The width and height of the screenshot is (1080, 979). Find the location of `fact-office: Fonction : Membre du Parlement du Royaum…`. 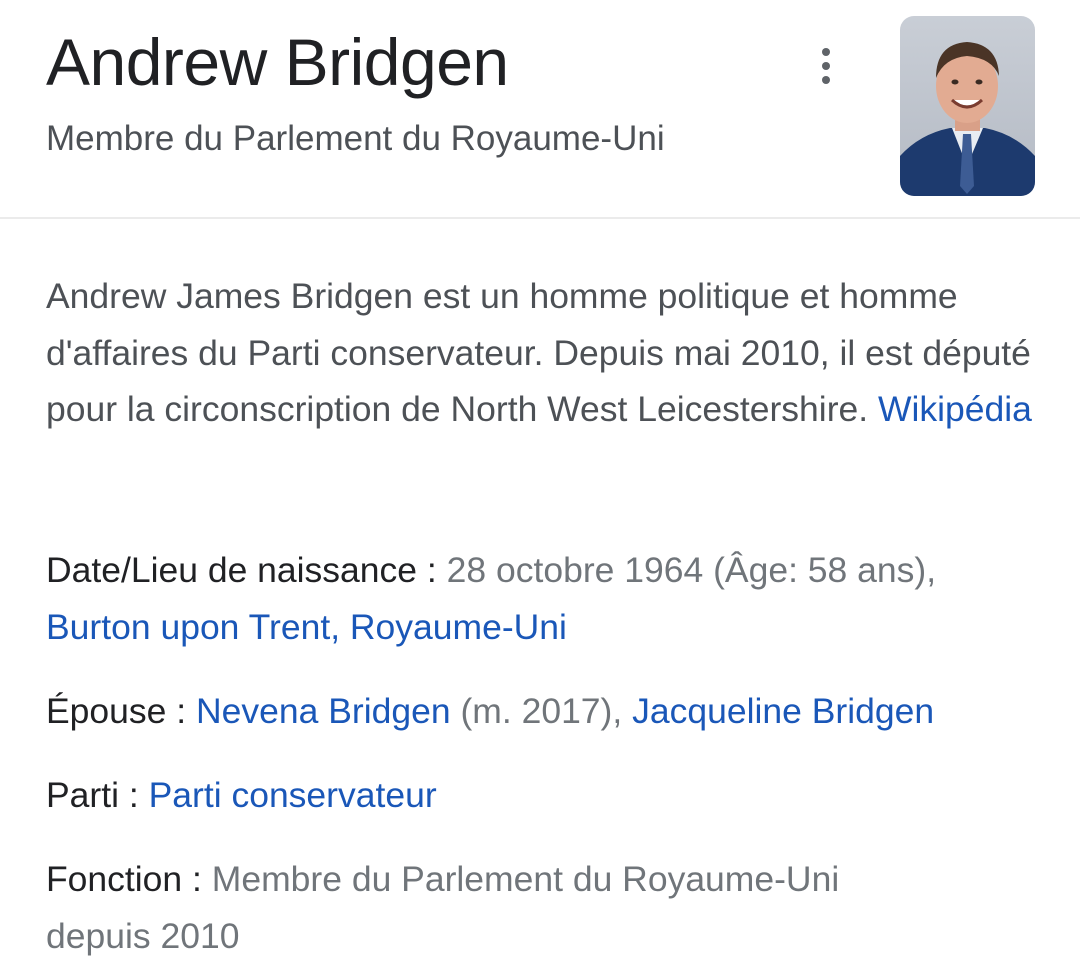

fact-office: Fonction : Membre du Parlement du Royaum… is located at coordinates (486, 907).